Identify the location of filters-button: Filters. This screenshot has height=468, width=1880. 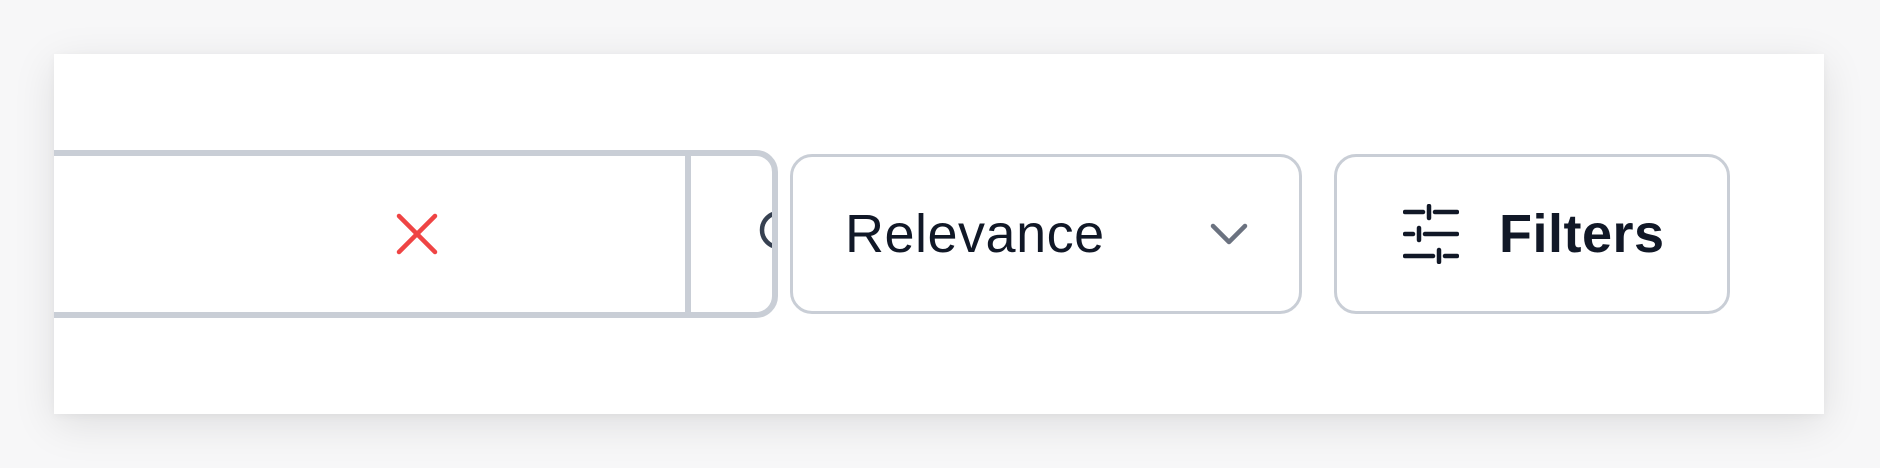
(1532, 234).